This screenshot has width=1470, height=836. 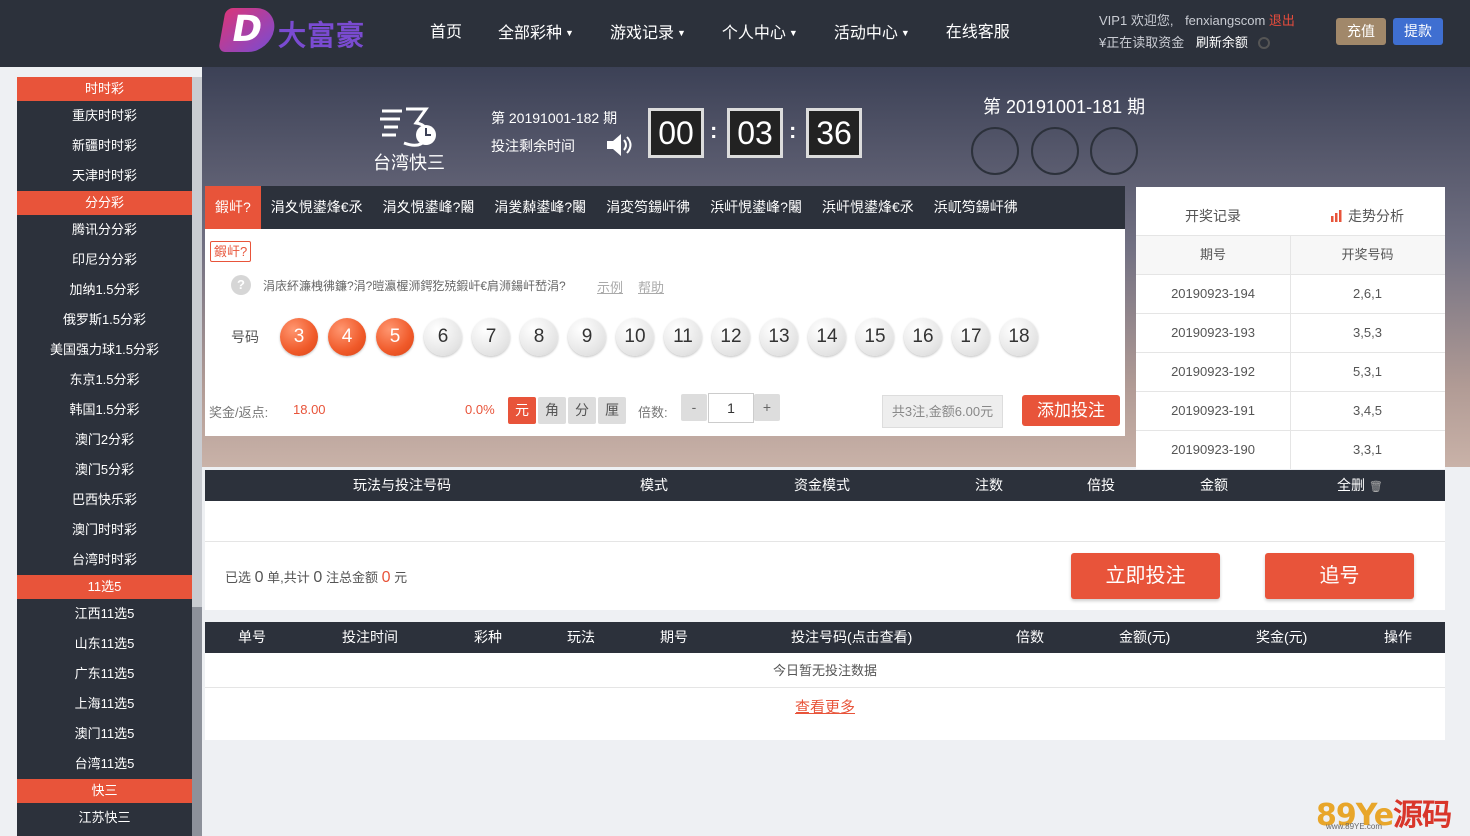 I want to click on play-tab: 浜屼笉鍚屽彿, so click(x=976, y=207).